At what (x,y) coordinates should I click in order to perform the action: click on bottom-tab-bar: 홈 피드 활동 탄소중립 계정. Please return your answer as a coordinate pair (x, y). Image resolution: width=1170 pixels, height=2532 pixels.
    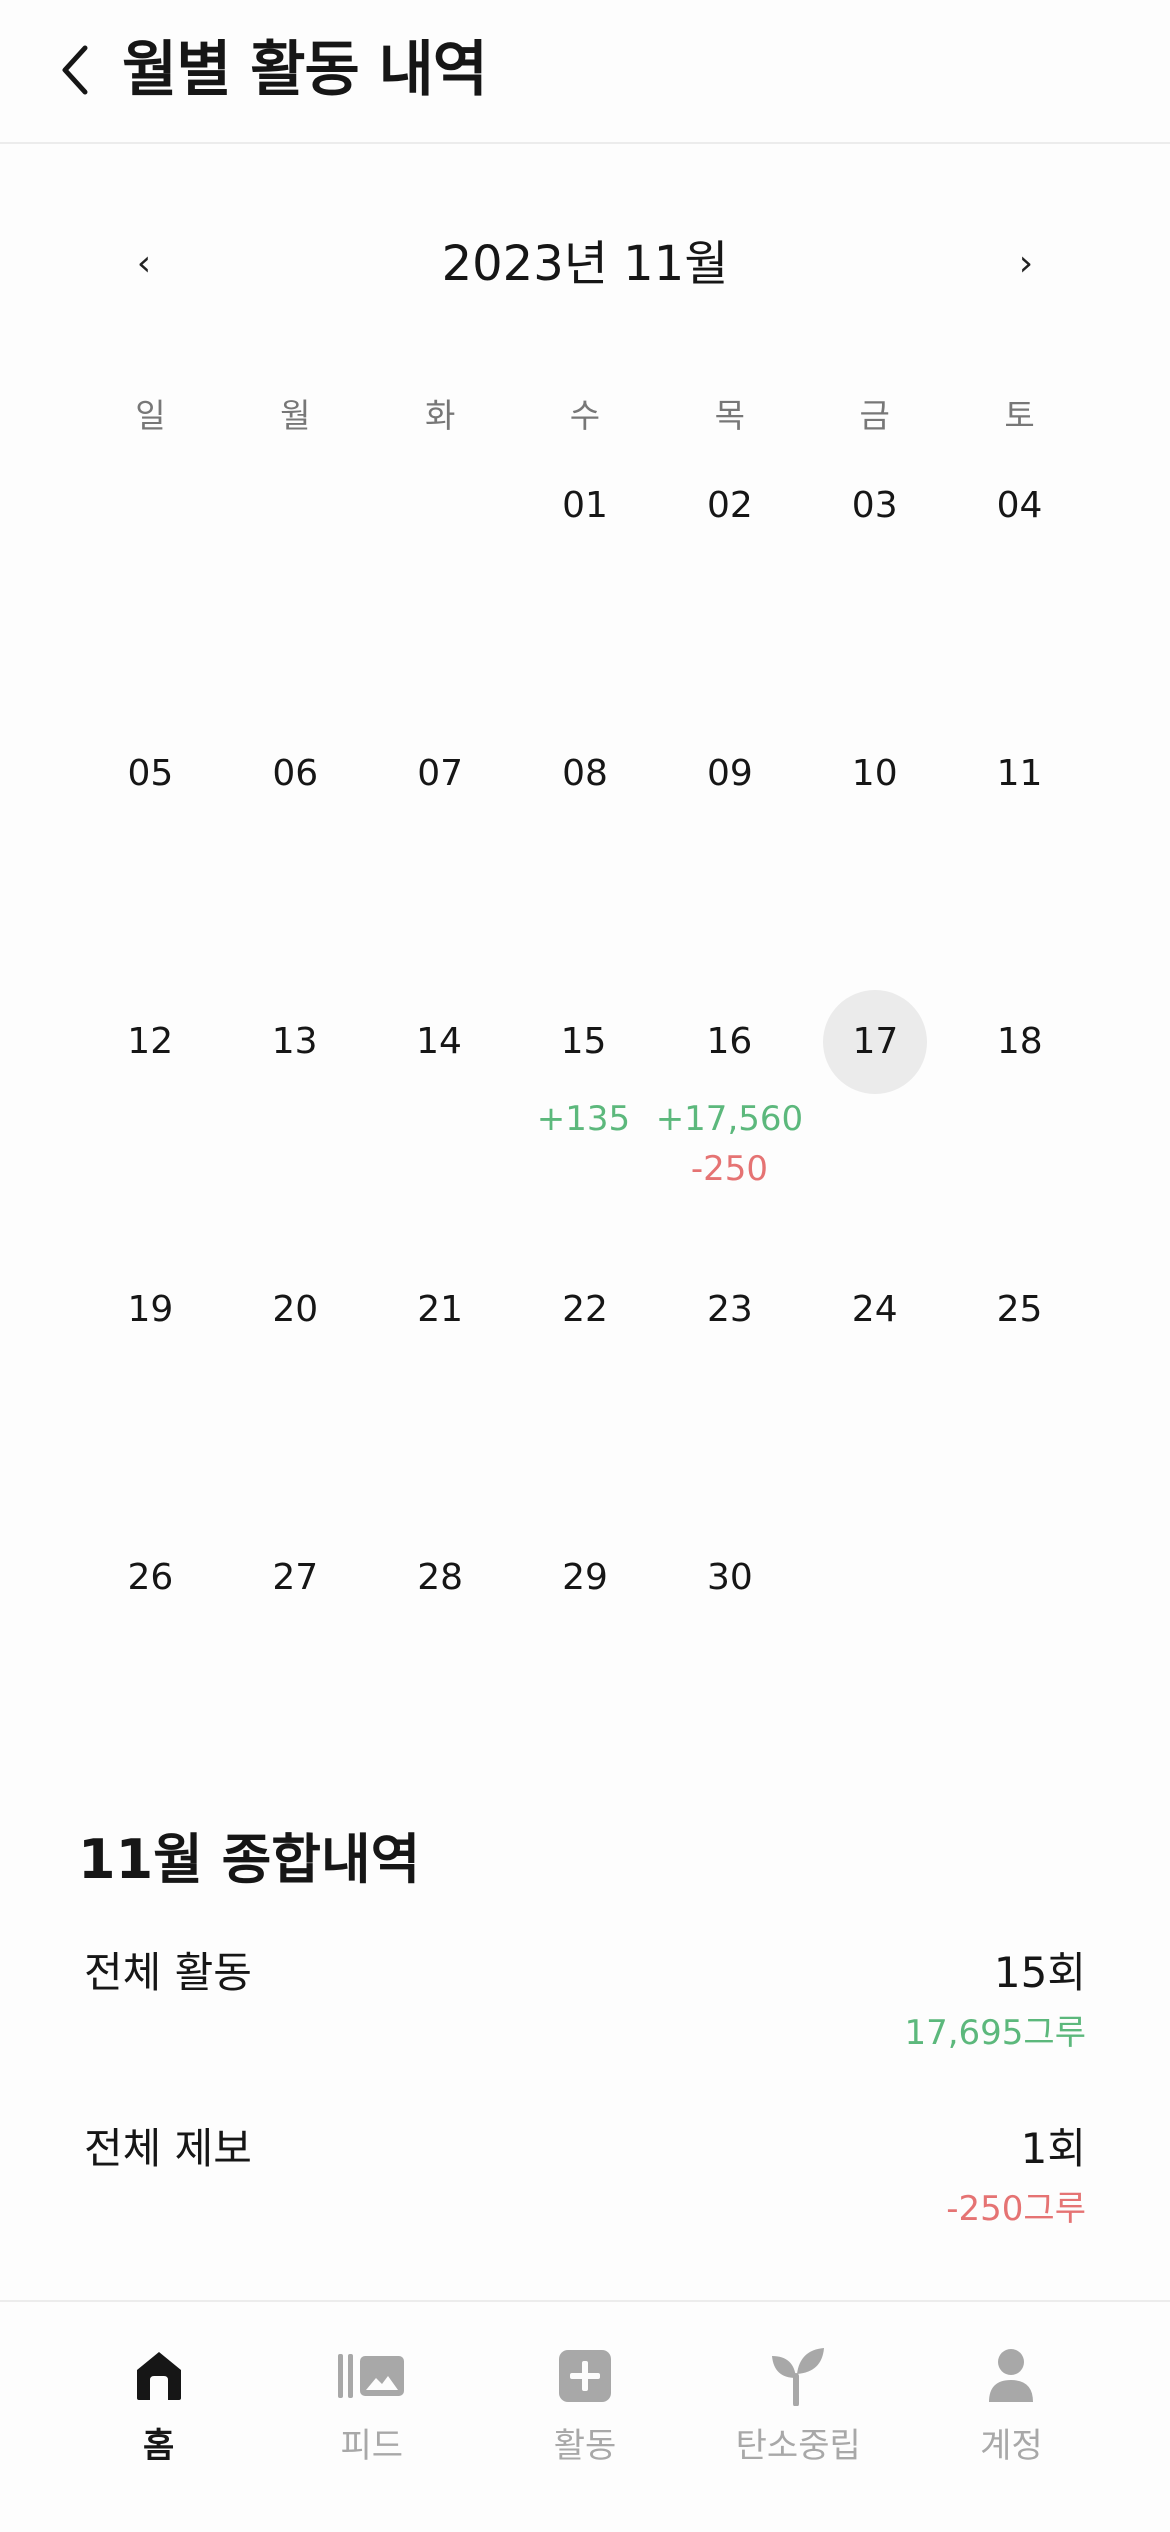
    Looking at the image, I should click on (585, 2416).